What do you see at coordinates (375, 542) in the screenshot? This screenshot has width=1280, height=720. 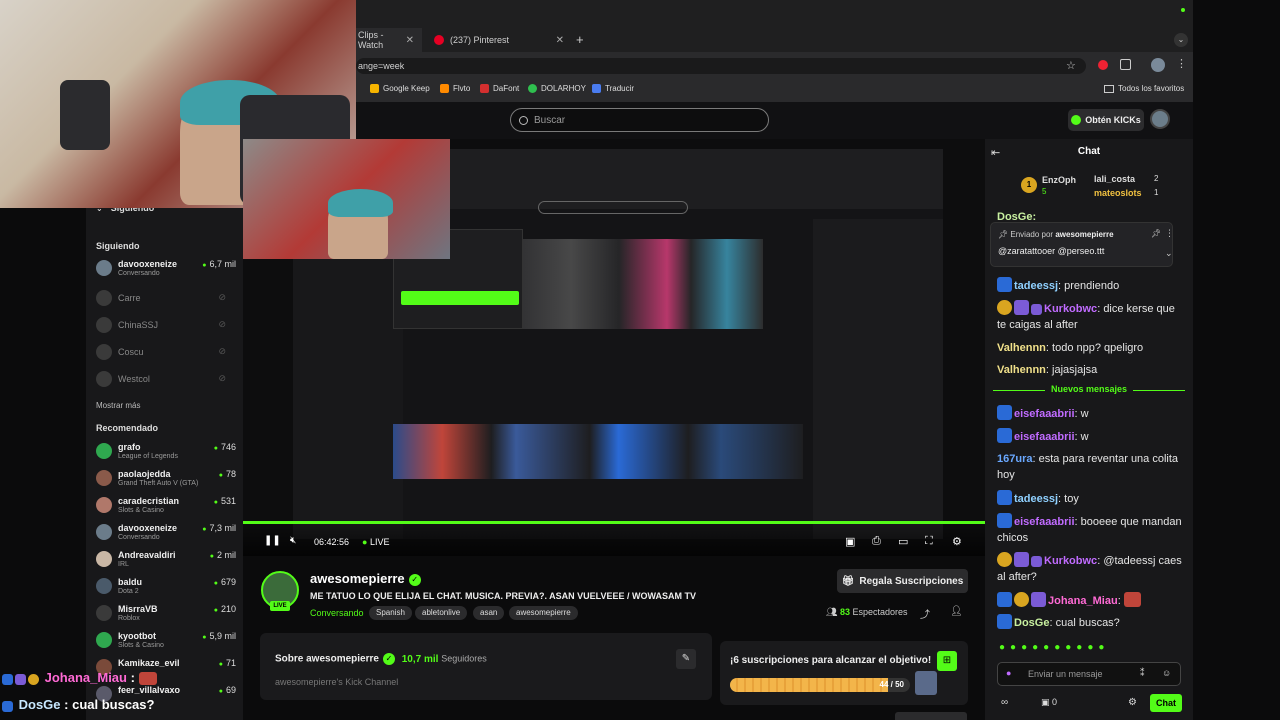 I see `live-indicator: ● LIVE` at bounding box center [375, 542].